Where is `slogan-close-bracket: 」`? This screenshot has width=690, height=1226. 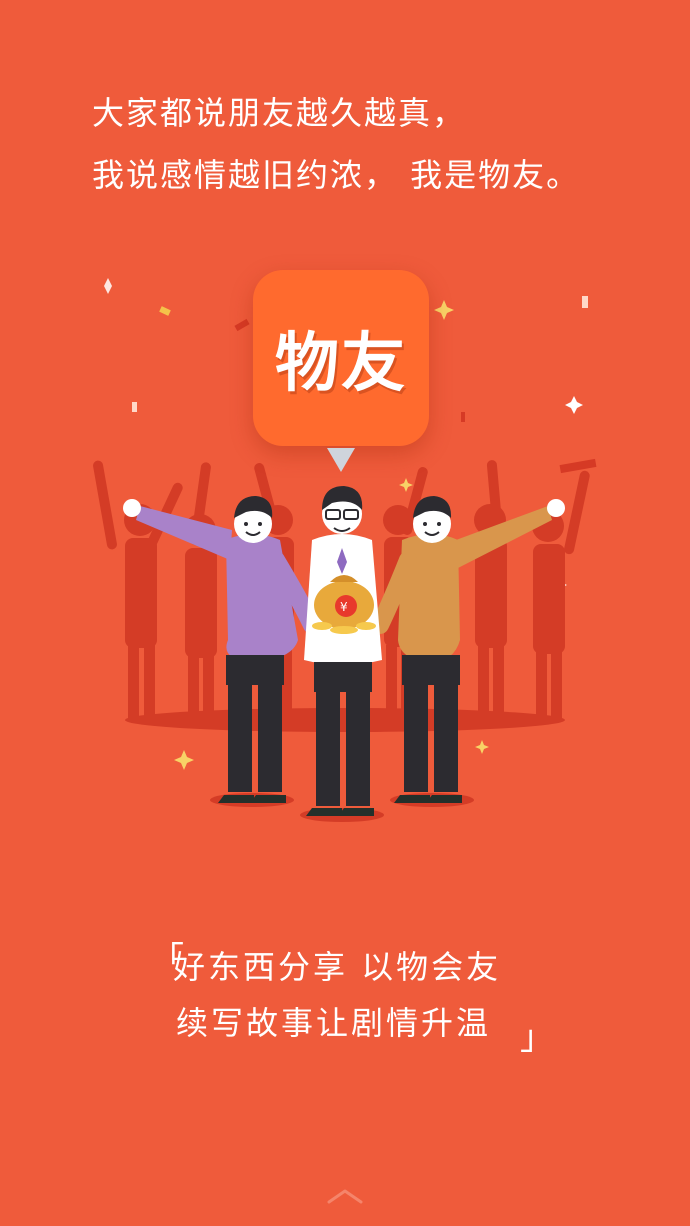
slogan-close-bracket: 」 is located at coordinates (537, 1038).